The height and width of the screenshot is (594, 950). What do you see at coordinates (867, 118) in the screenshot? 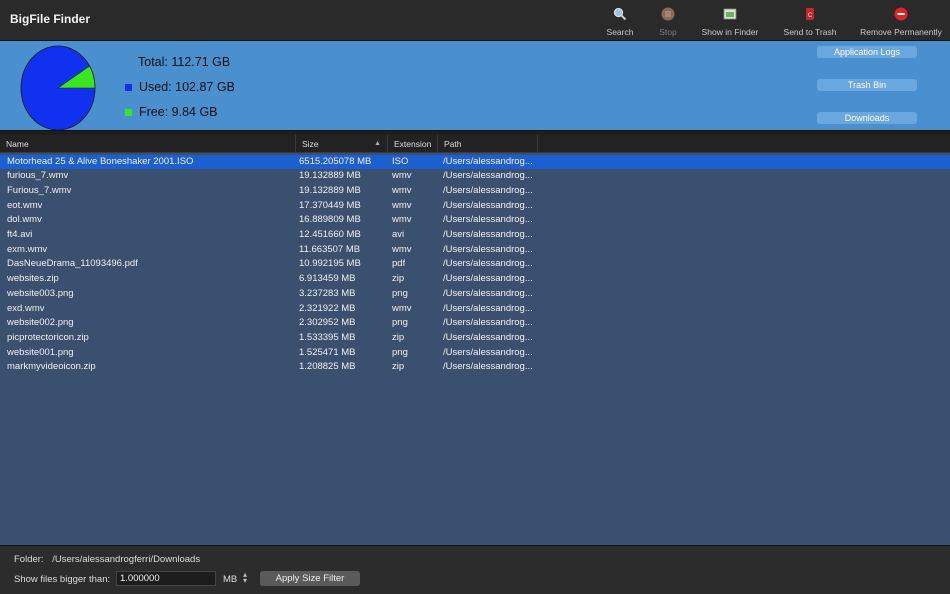
I see `downloads-button: Downloads` at bounding box center [867, 118].